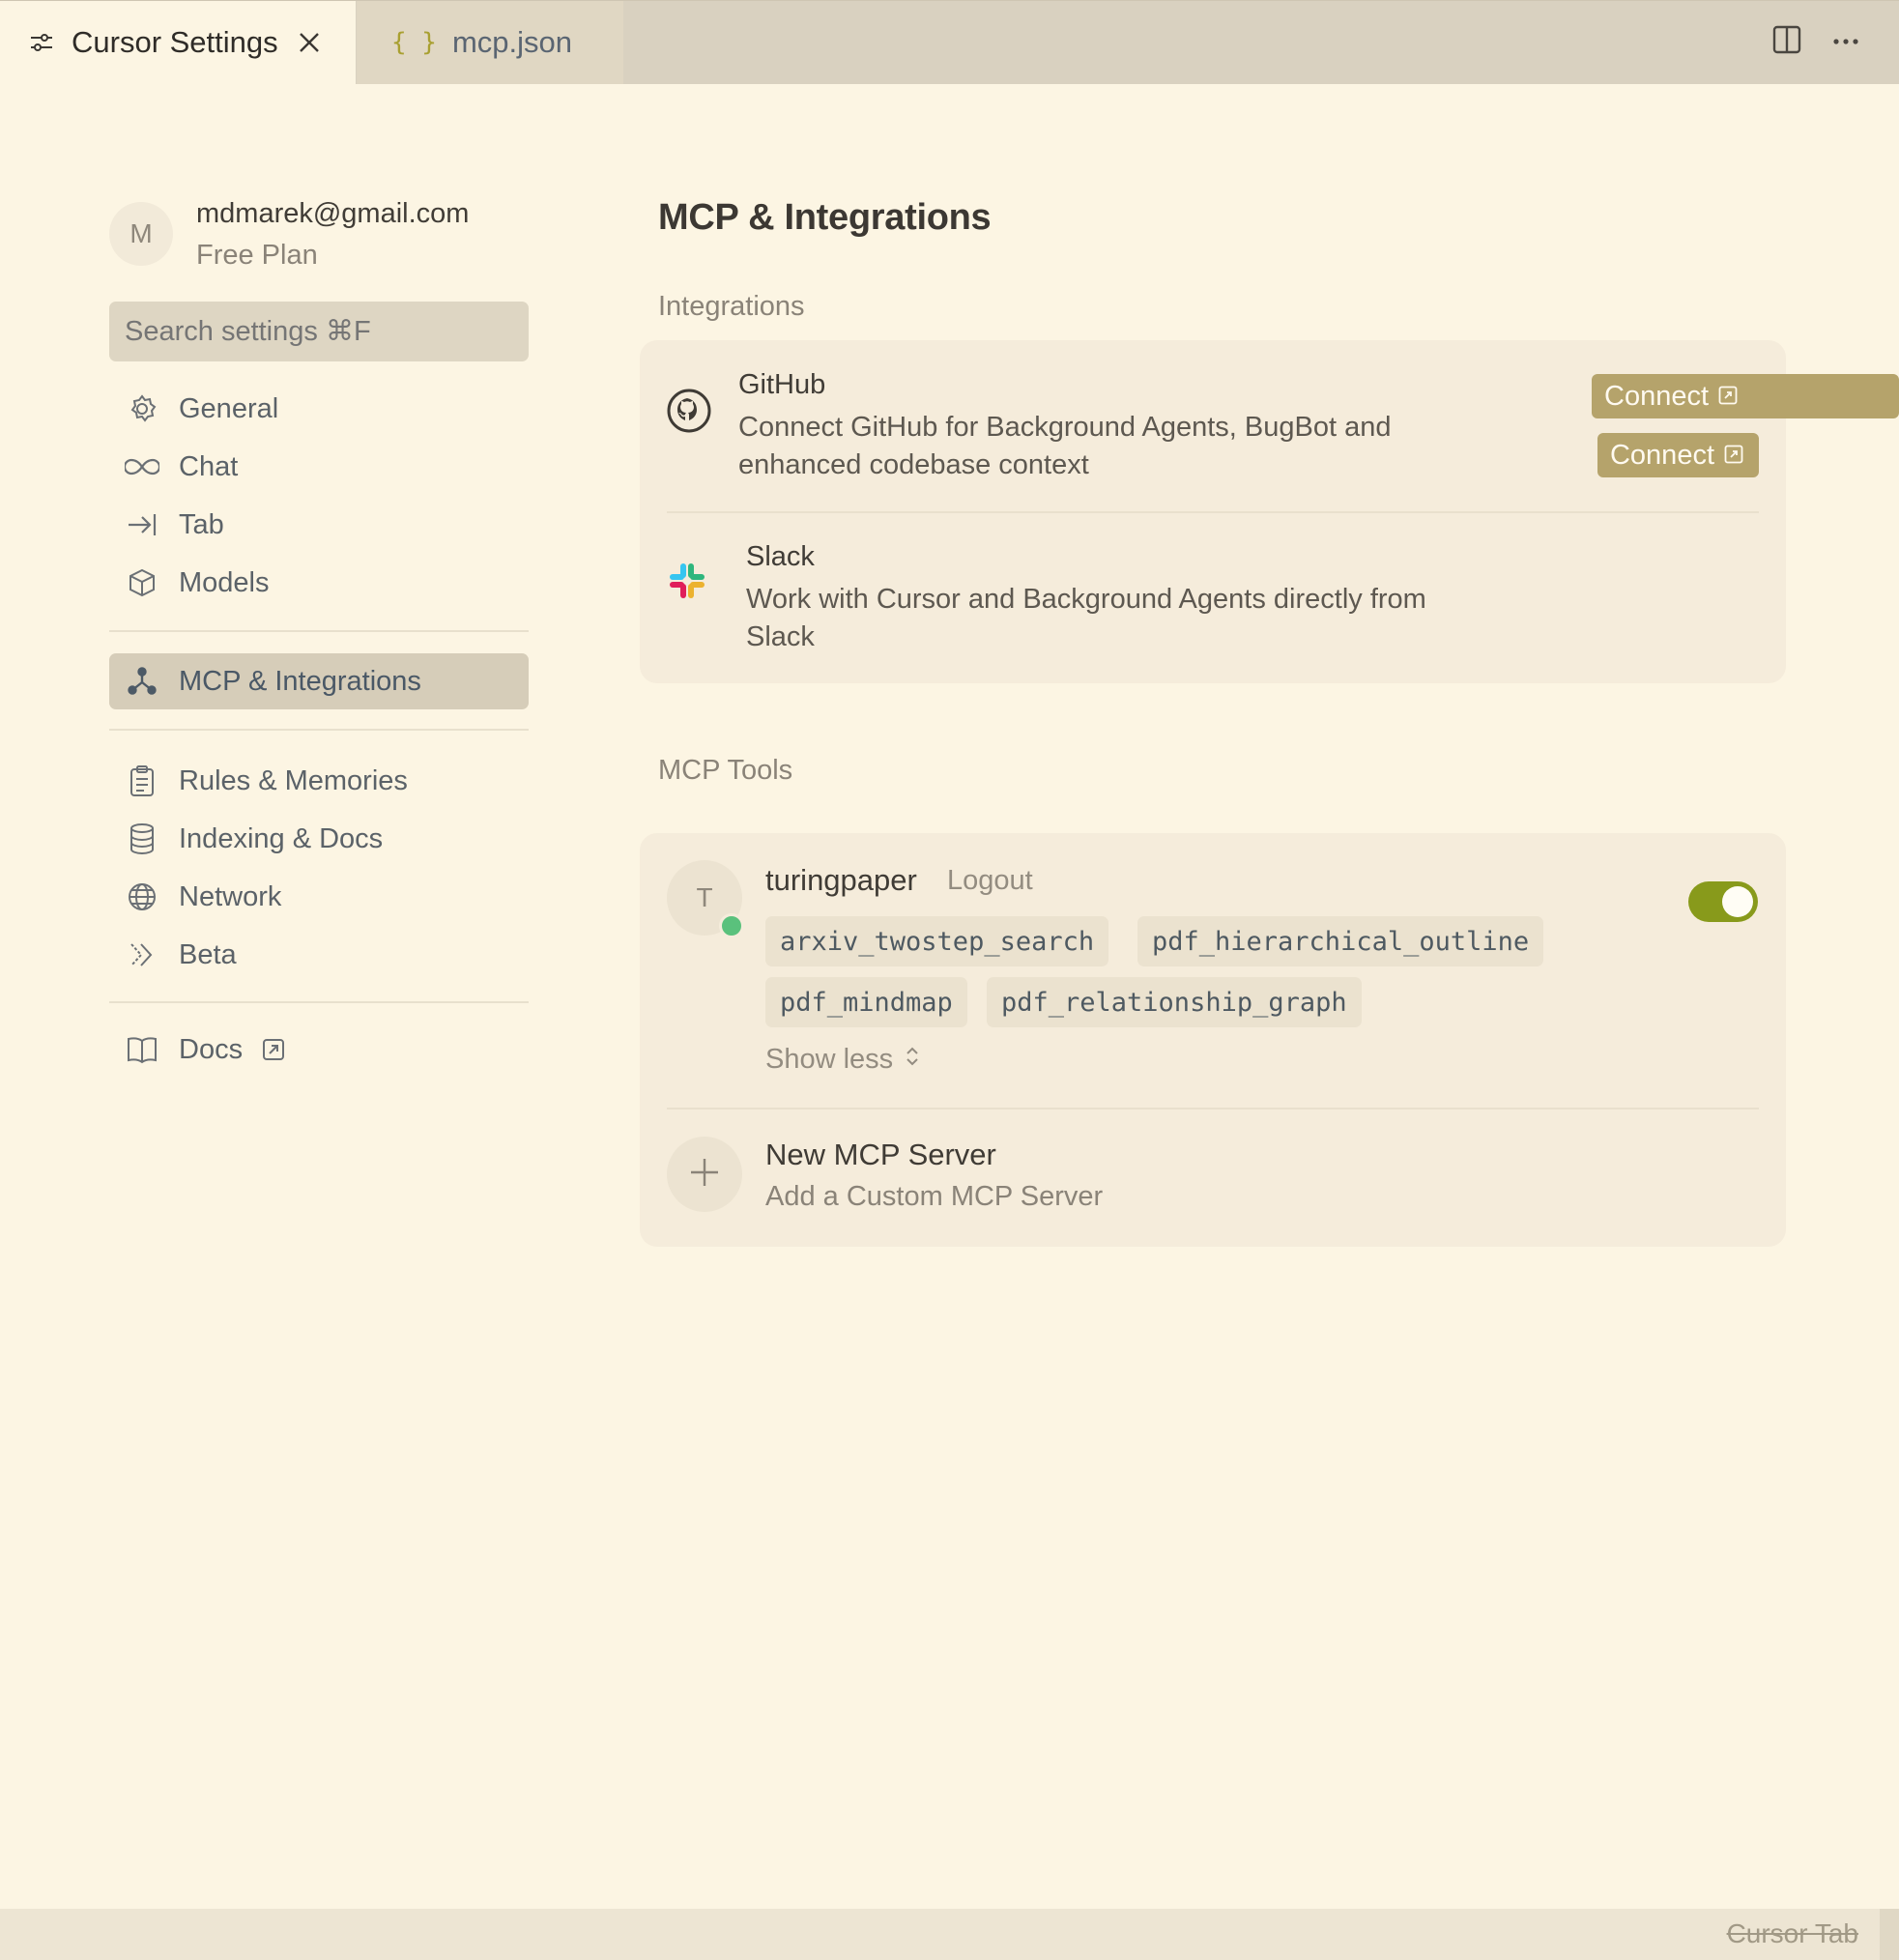  I want to click on github-connect-button: Connect, so click(1678, 455).